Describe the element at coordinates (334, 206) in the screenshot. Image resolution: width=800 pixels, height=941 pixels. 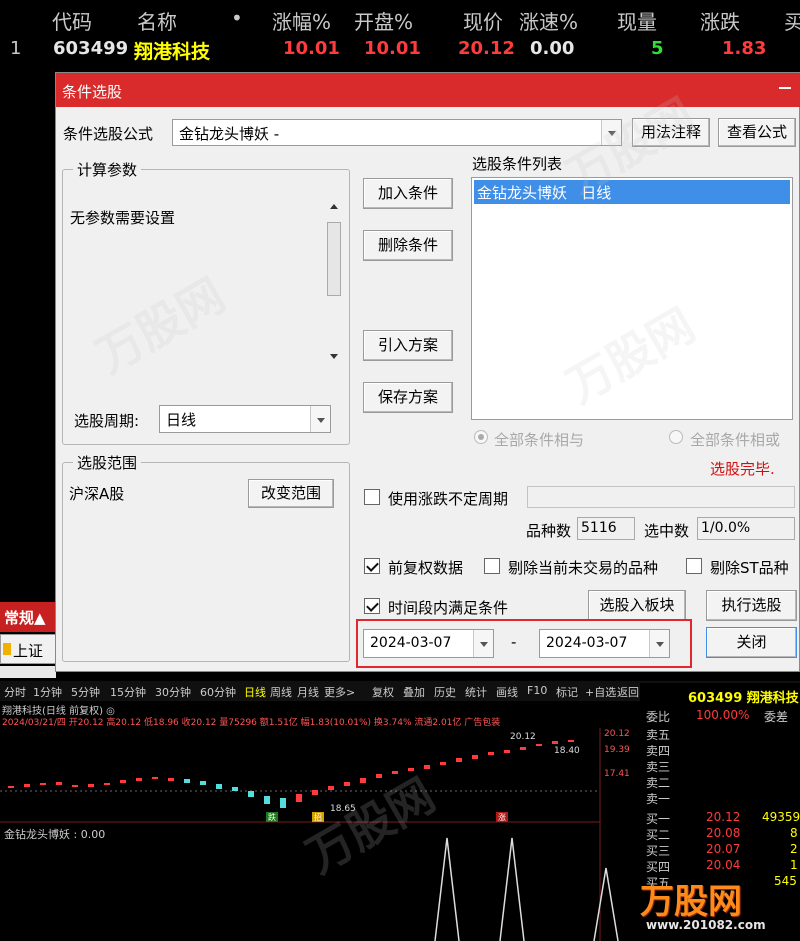
I see `scroll-up-icon` at that location.